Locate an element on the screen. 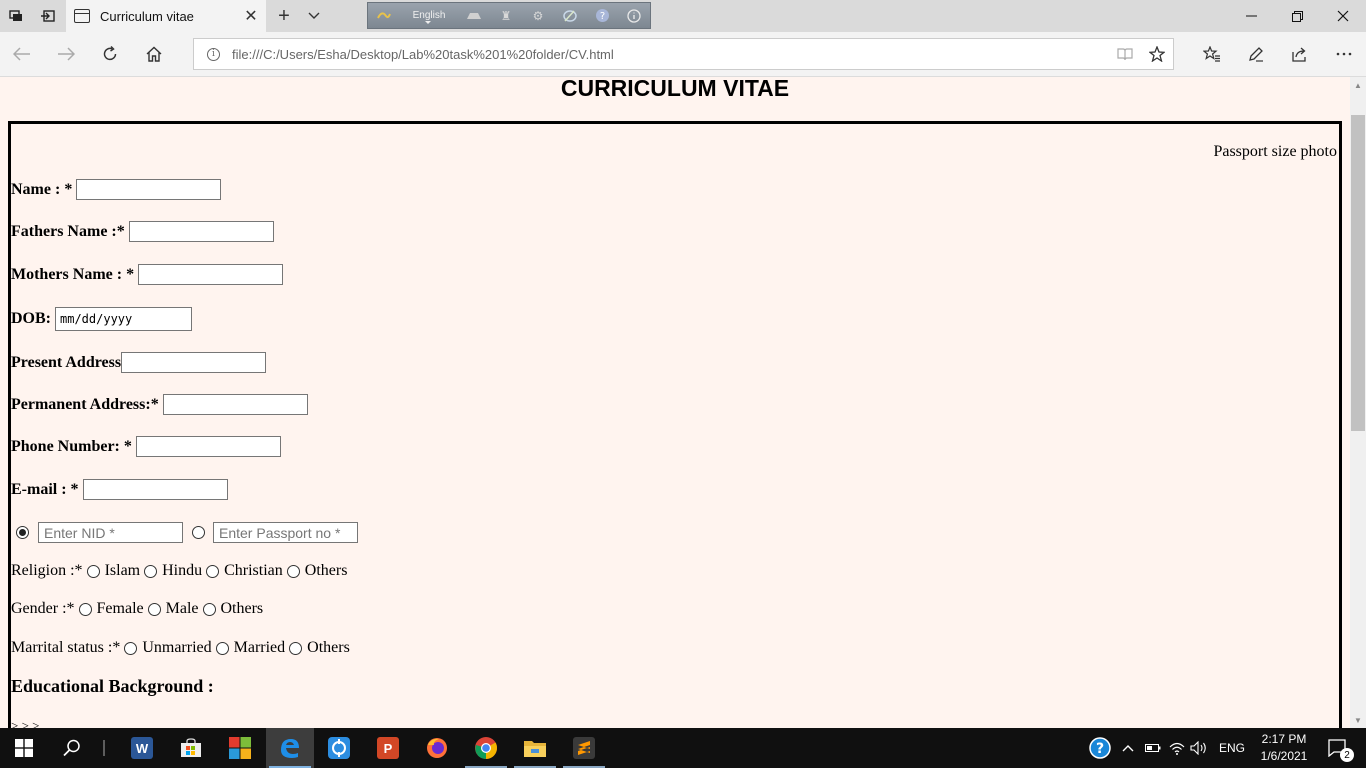 This screenshot has height=768, width=1366. partial-content: > > > is located at coordinates (25, 723).